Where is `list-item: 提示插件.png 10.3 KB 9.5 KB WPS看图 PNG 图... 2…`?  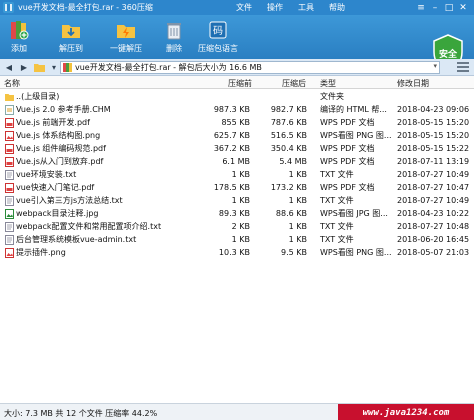 list-item: 提示插件.png 10.3 KB 9.5 KB WPS看图 PNG 图... 2… is located at coordinates (237, 252).